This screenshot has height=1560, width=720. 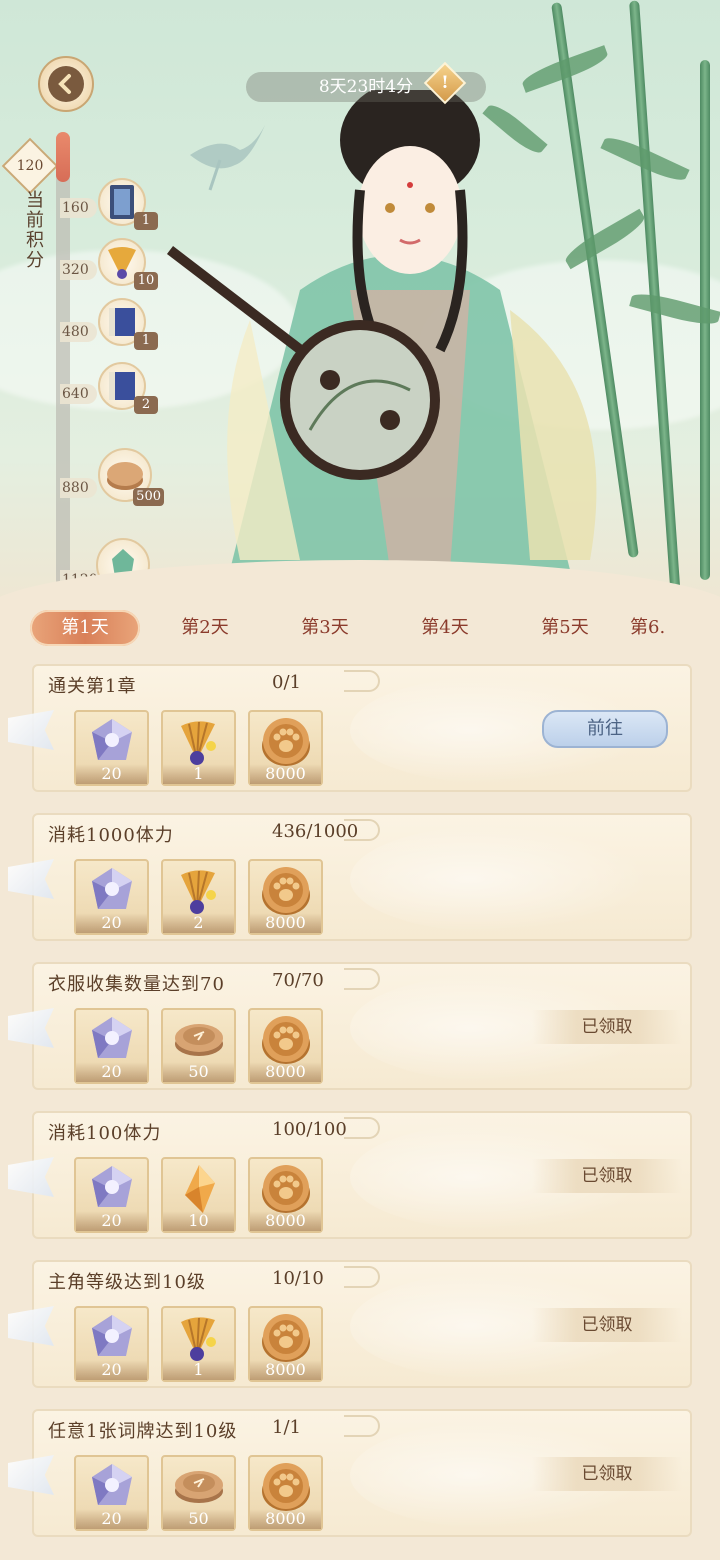 What do you see at coordinates (286, 682) in the screenshot?
I see `task-progress: 0/1` at bounding box center [286, 682].